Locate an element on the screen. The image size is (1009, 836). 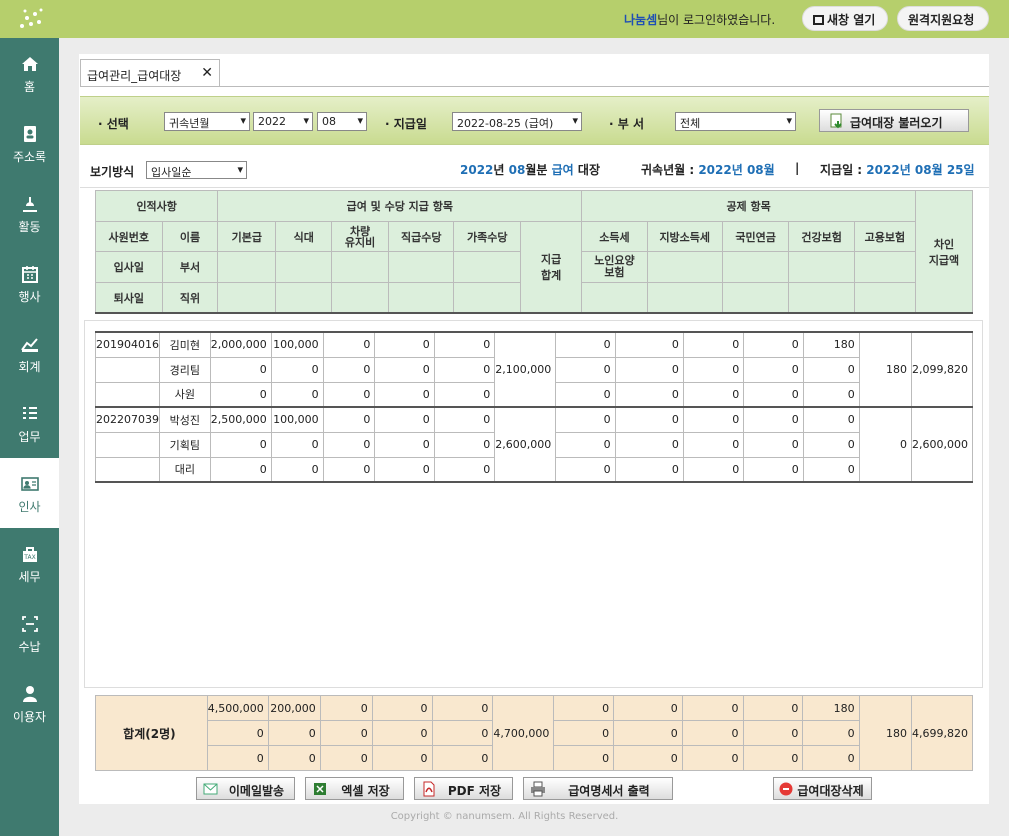
excel-save-button: 엑셀 저장 is located at coordinates (354, 788).